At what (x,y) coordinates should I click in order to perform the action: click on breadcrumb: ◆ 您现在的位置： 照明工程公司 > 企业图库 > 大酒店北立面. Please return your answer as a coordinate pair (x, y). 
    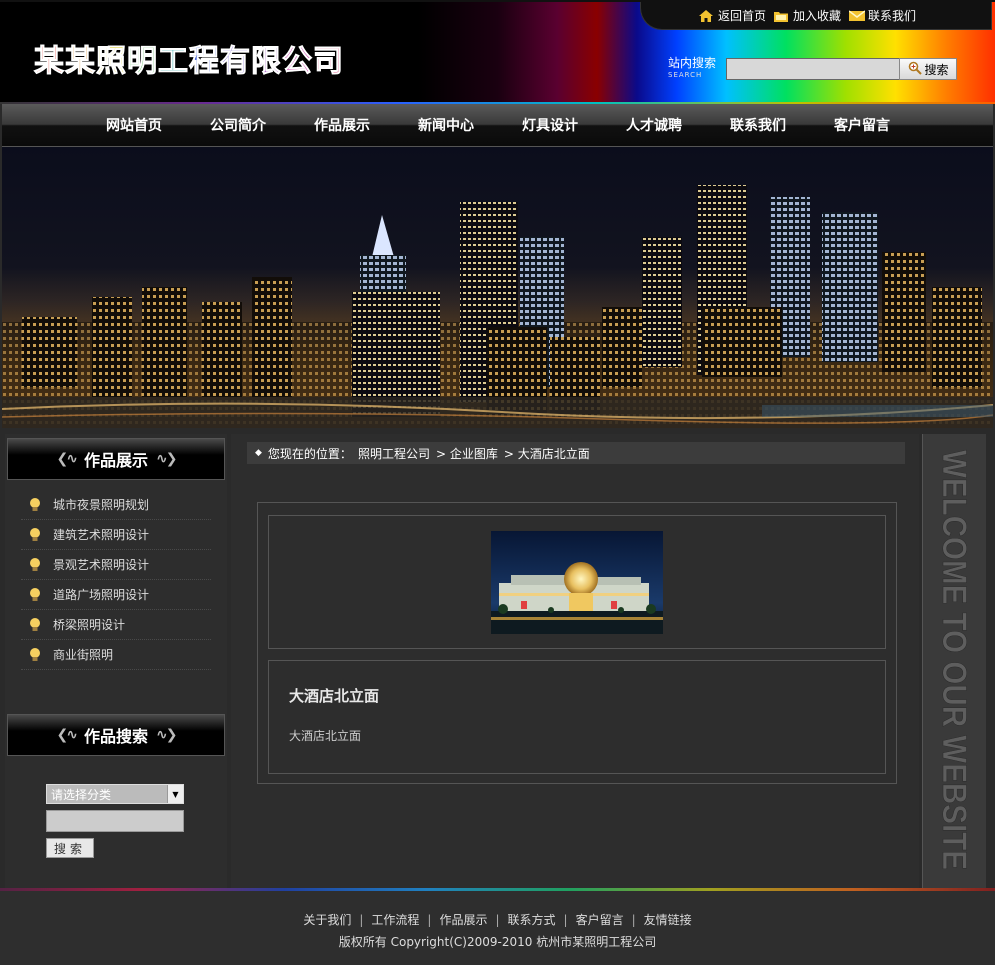
    Looking at the image, I should click on (576, 453).